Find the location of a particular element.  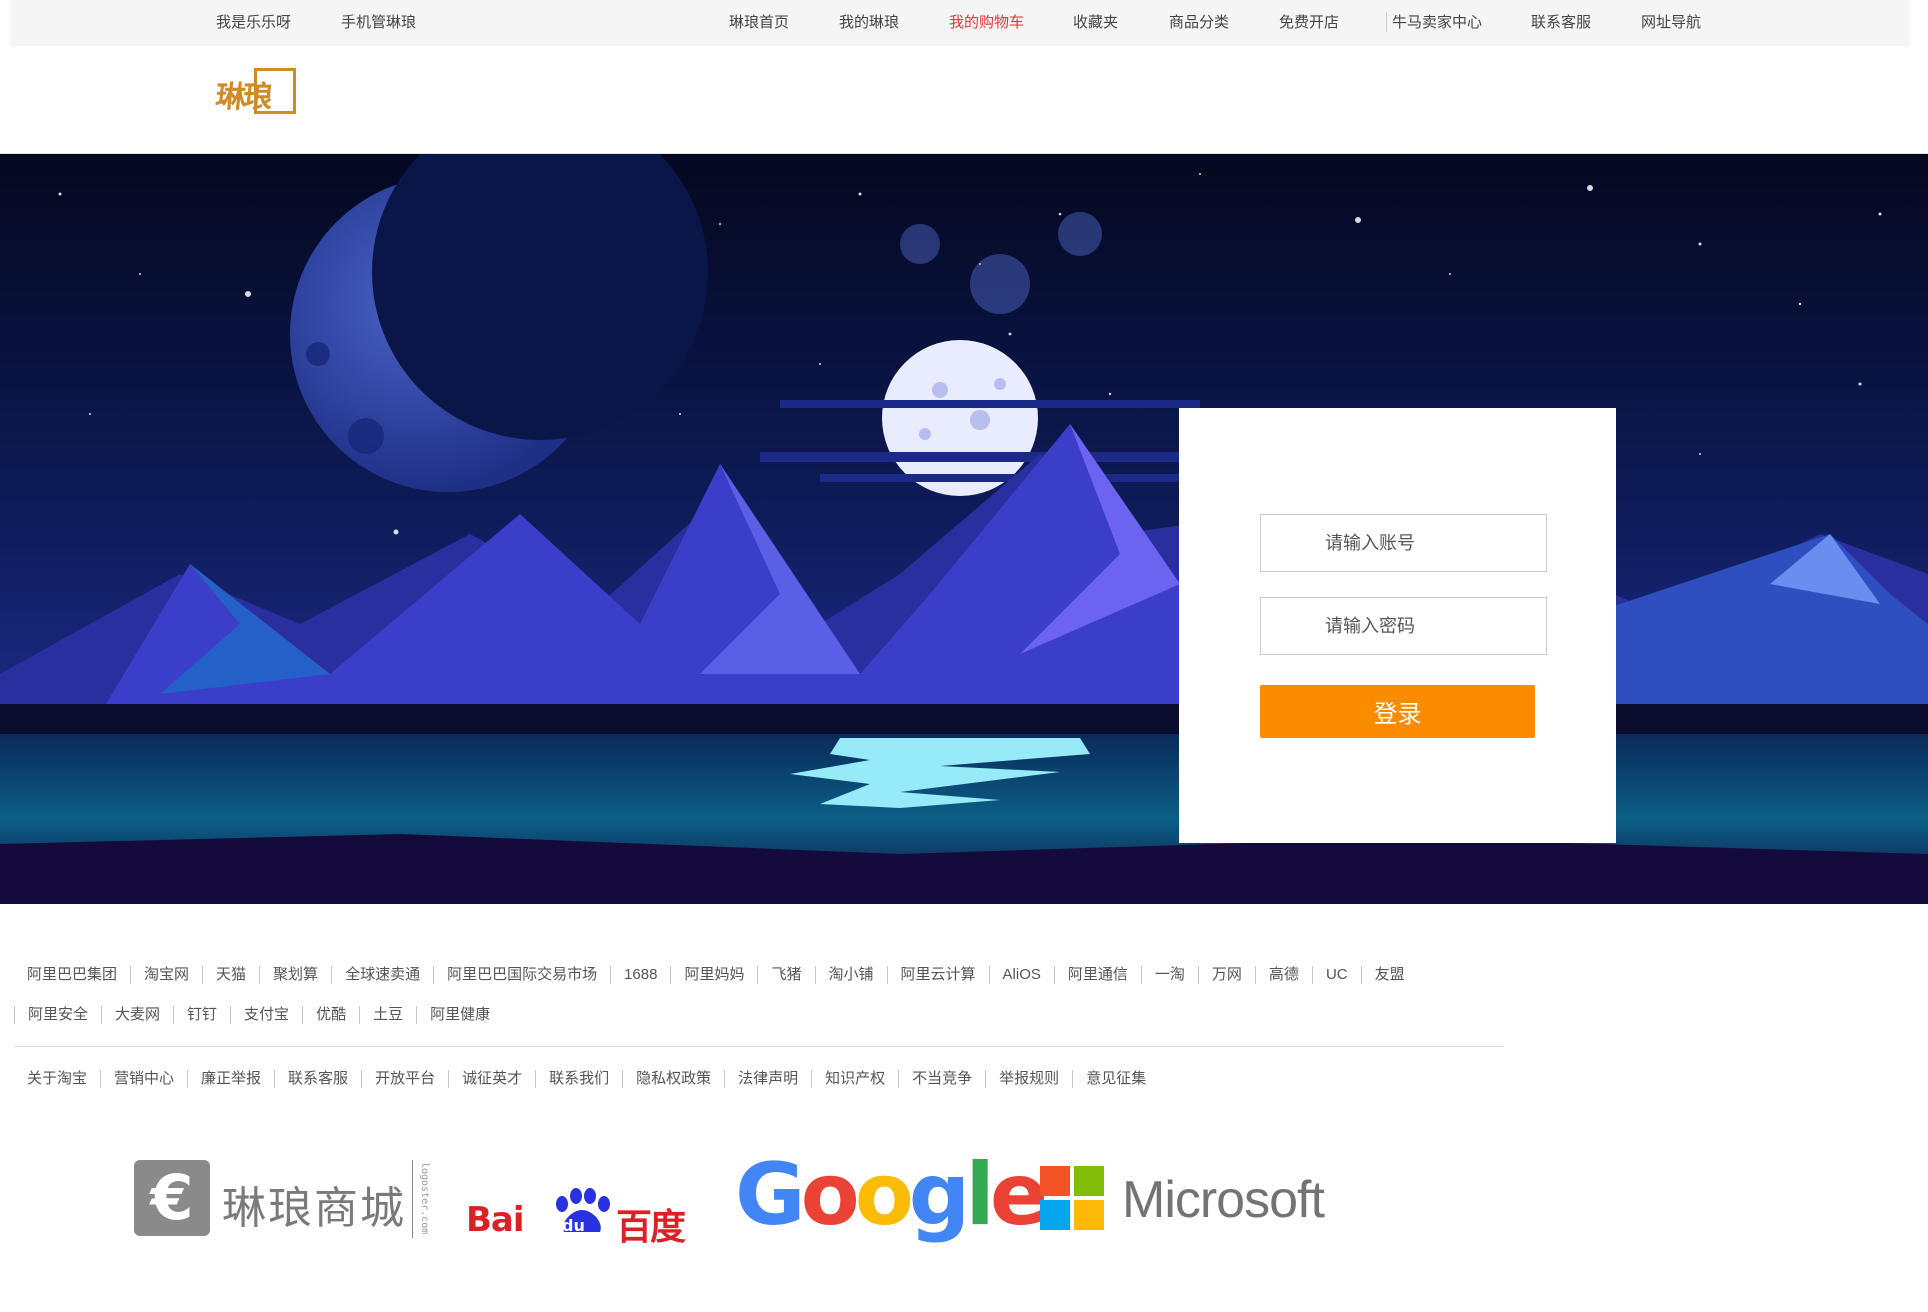

topbar-link-seller-center: 牛马卖家中心 is located at coordinates (1437, 21).